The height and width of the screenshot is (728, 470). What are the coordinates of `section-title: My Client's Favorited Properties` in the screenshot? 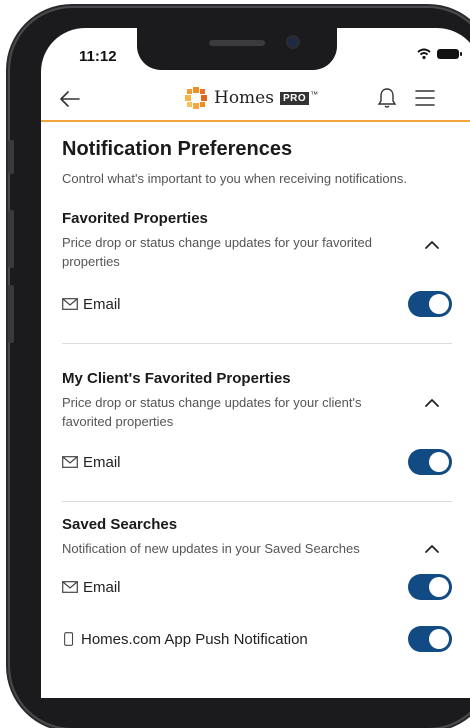 It's located at (176, 378).